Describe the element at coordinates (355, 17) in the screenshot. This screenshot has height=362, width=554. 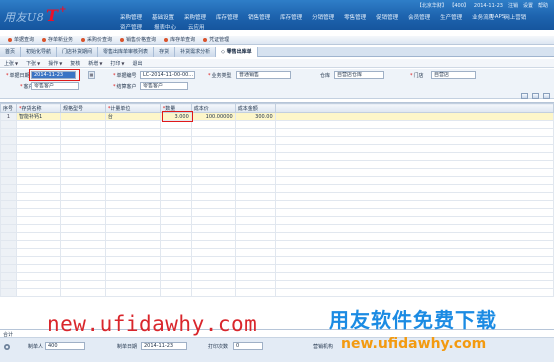
I see `top-nav-item: 零售管理` at that location.